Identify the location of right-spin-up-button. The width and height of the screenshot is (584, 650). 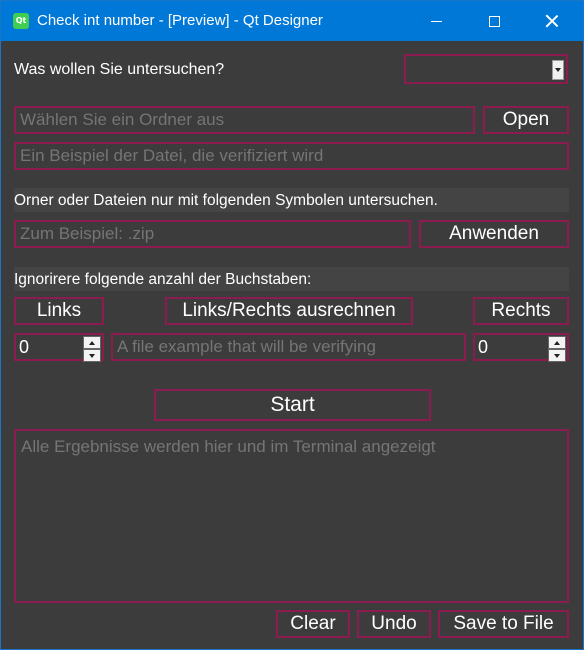
(557, 342).